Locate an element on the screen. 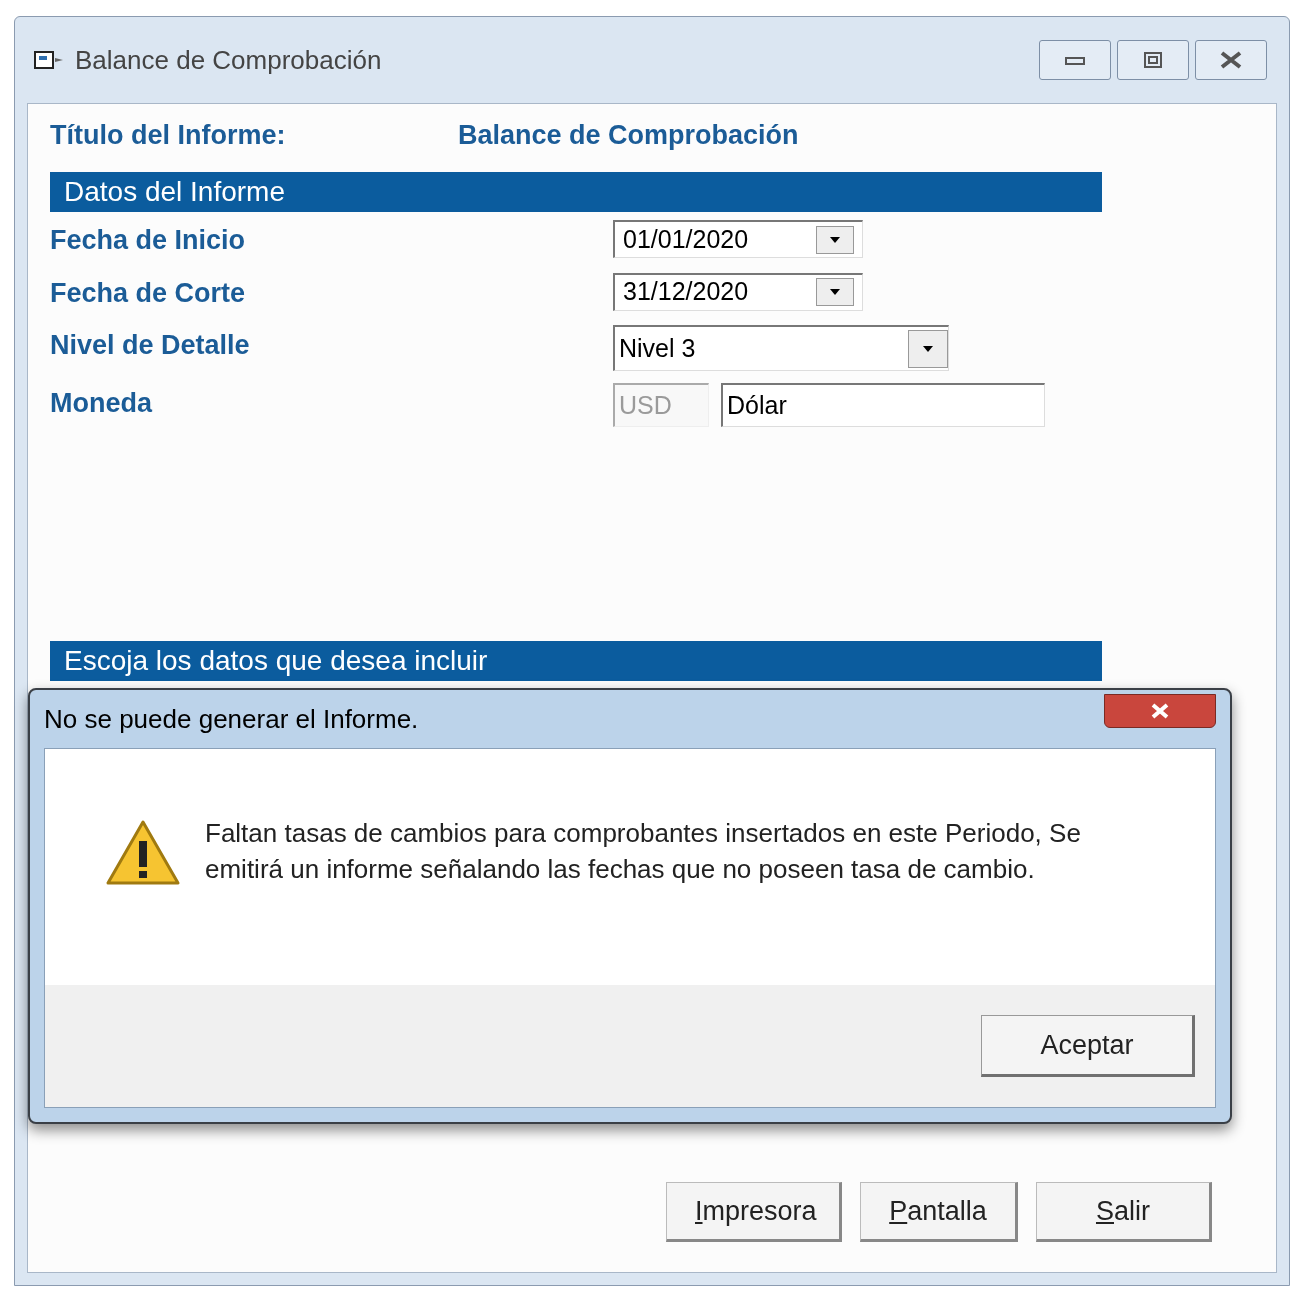 Image resolution: width=1292 pixels, height=1289 pixels. field-label: Fecha de Inicio is located at coordinates (148, 240).